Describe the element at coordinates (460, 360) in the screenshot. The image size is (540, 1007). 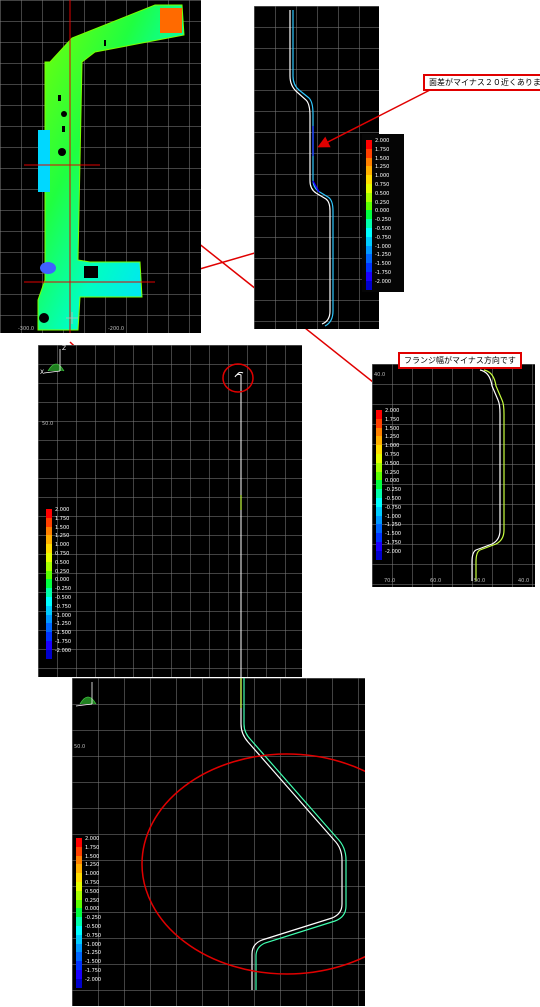
I see `callout-flange-width: フランジ幅がマイナス方向です` at that location.